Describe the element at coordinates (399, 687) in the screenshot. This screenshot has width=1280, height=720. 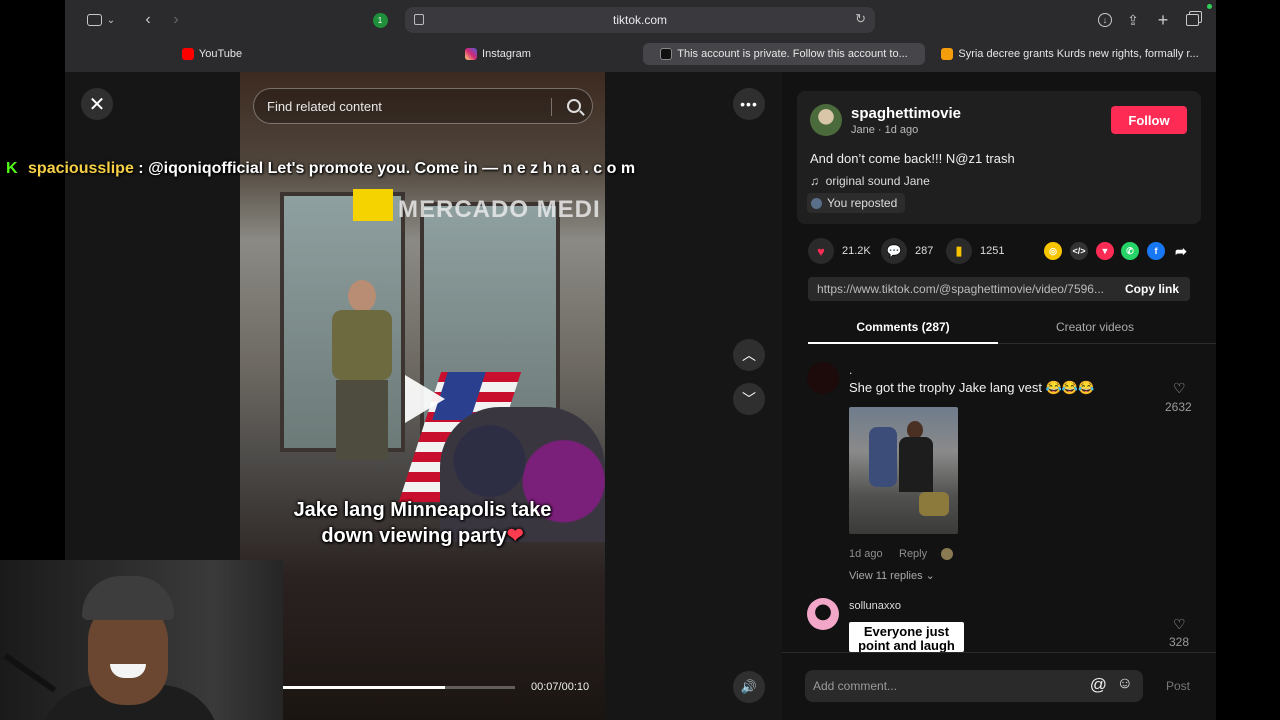
I see `video-progress-bar` at that location.